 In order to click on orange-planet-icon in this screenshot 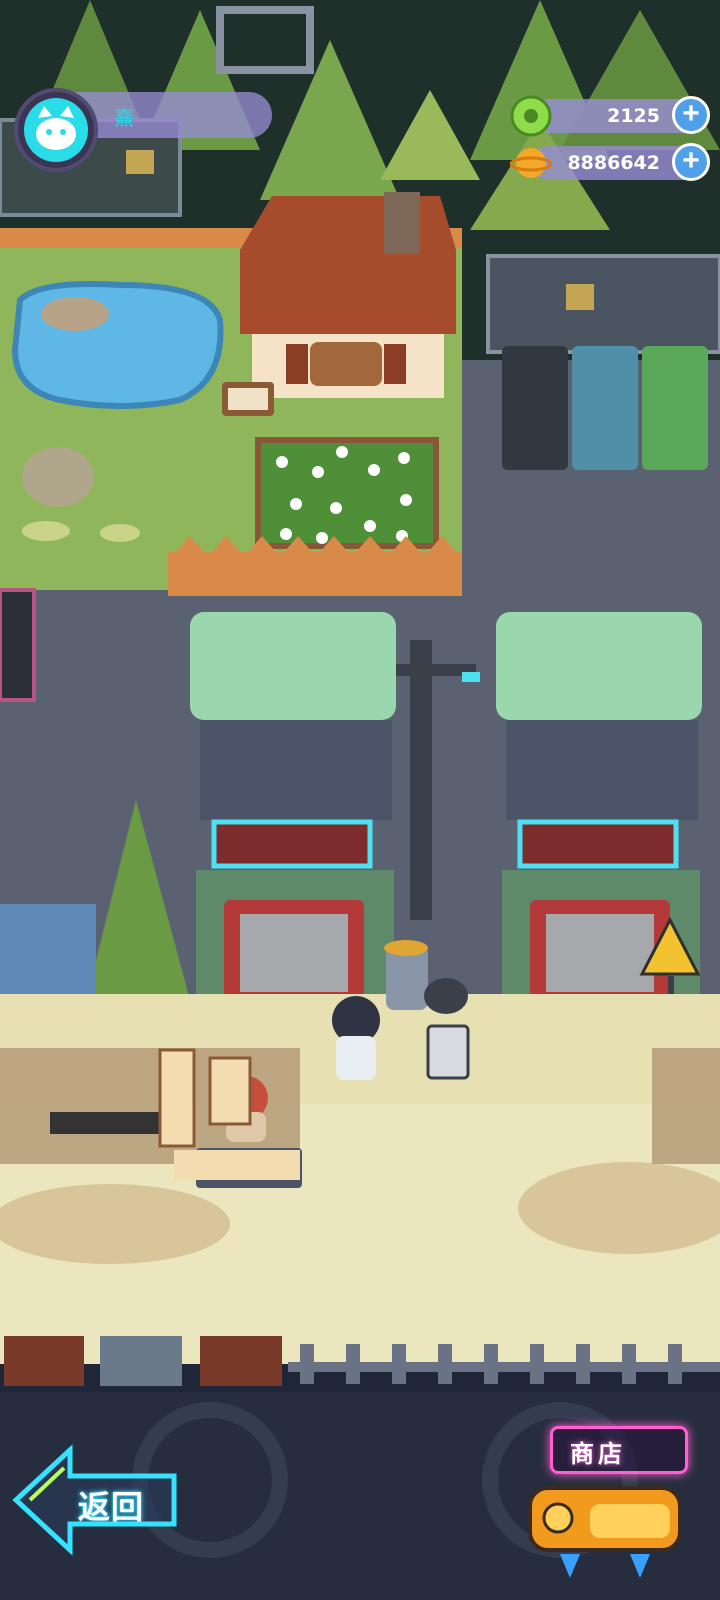, I will do `click(531, 163)`.